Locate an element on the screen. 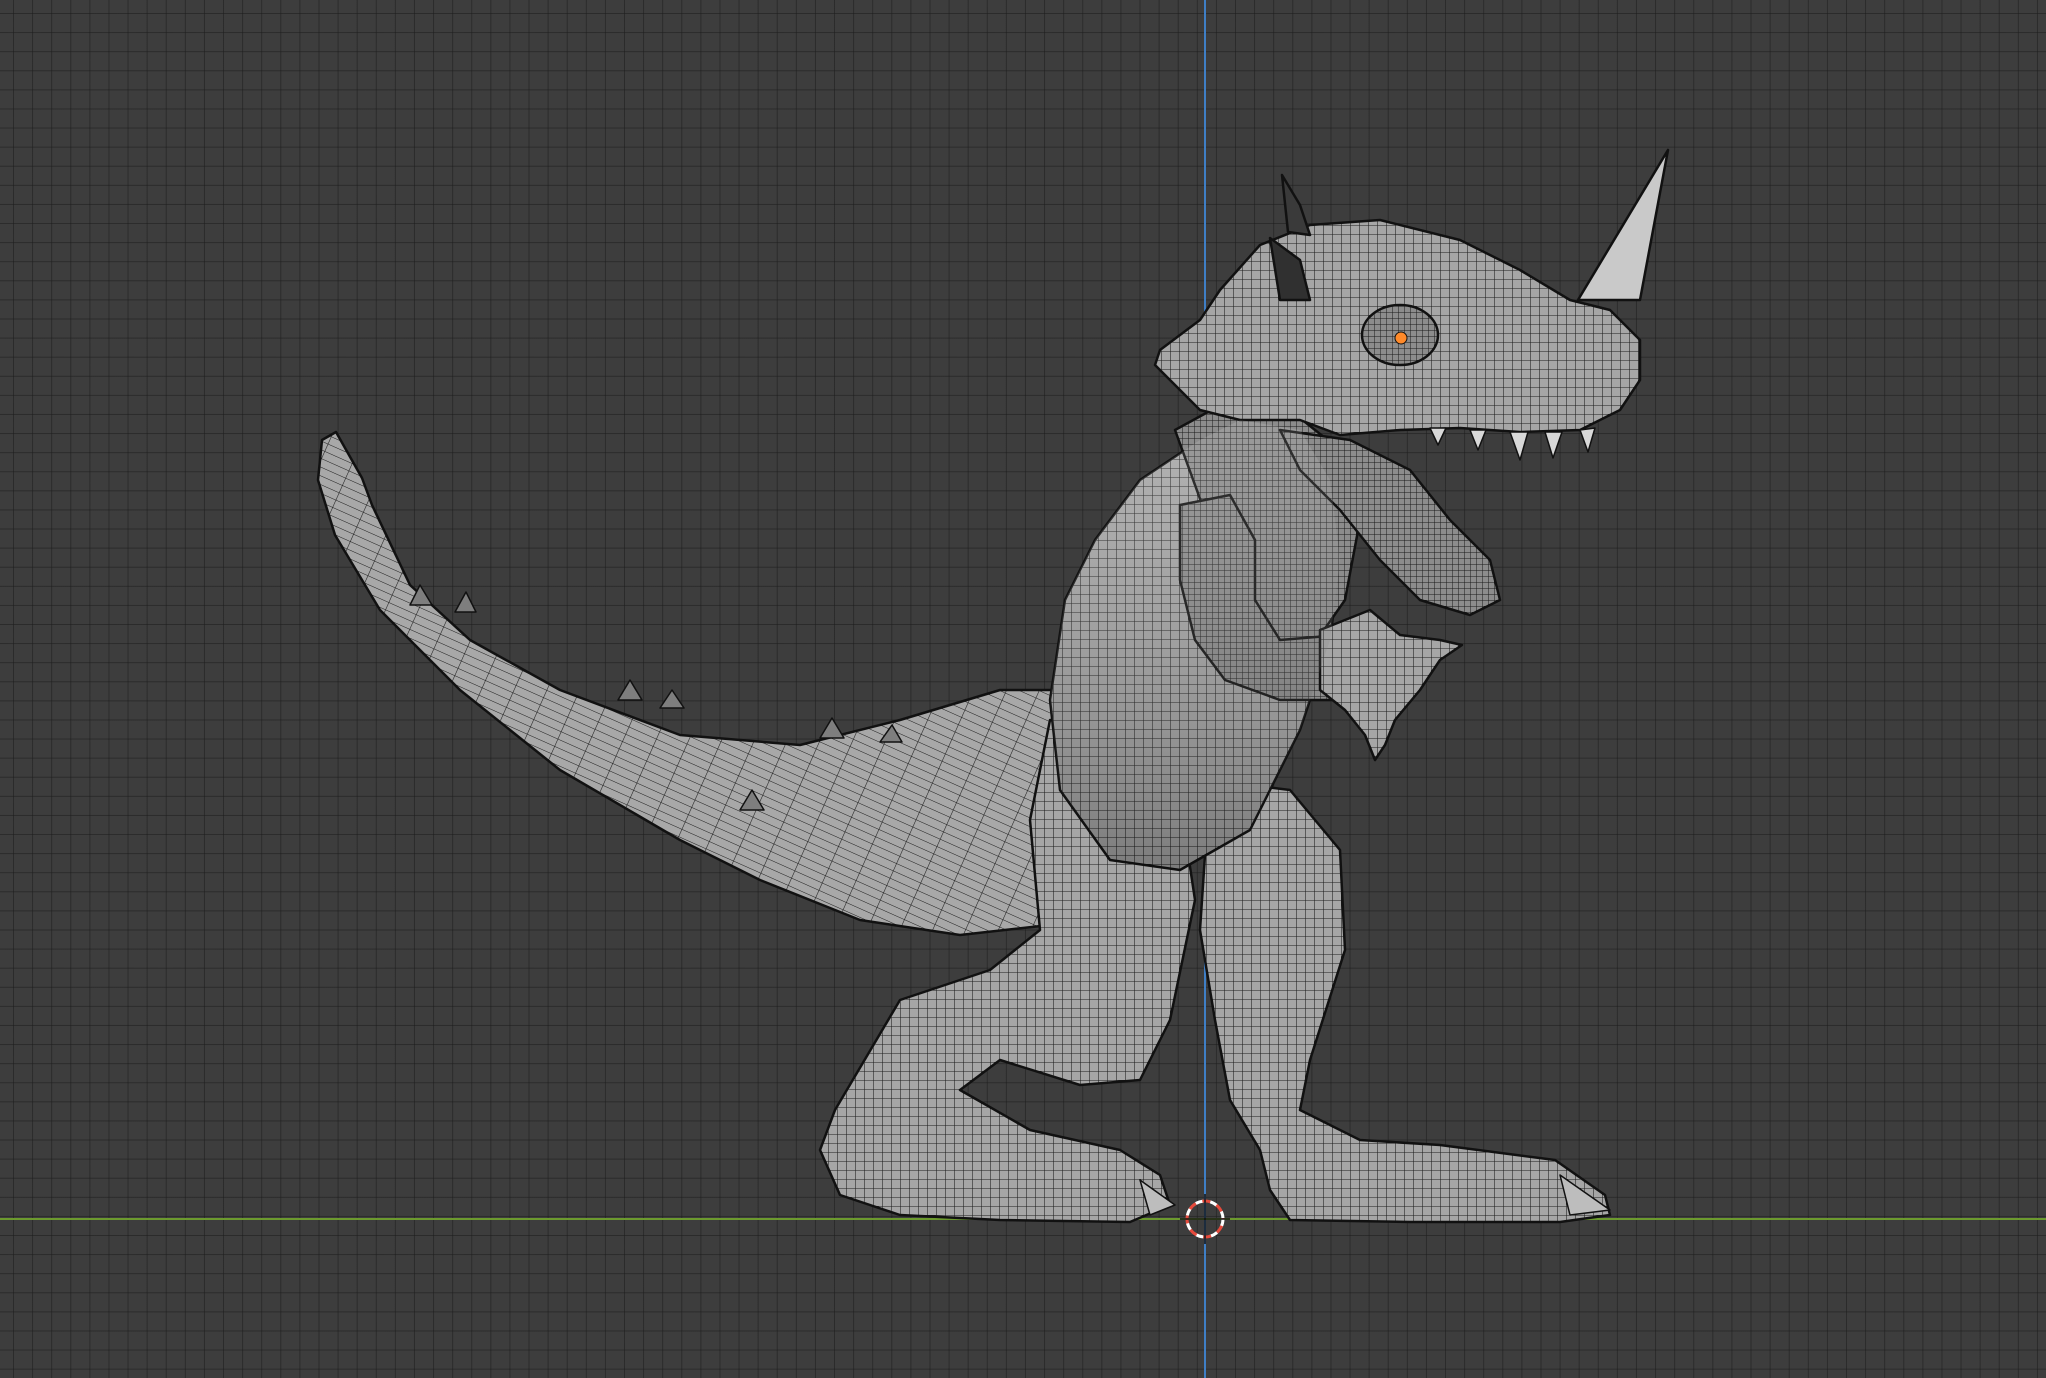 This screenshot has height=1378, width=2046. eye-icon is located at coordinates (1401, 338).